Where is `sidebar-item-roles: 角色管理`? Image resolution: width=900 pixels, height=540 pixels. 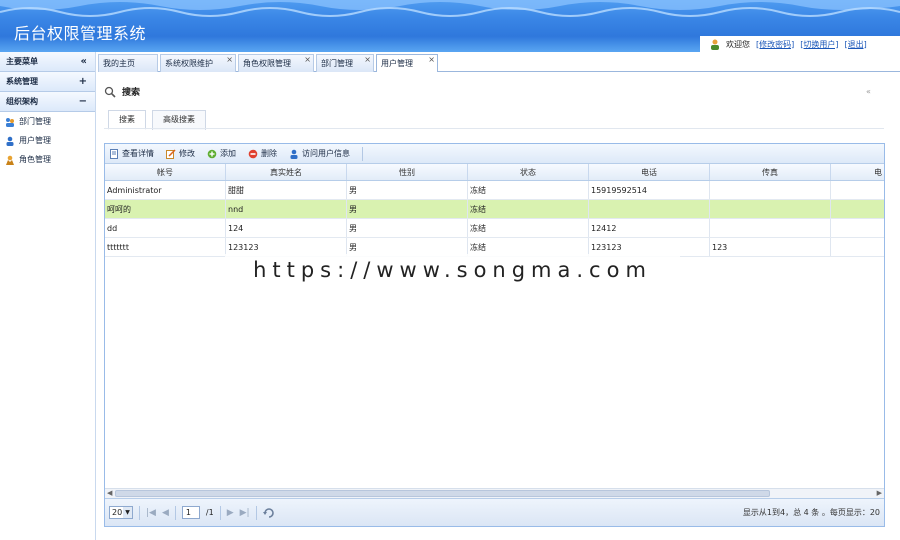 sidebar-item-roles: 角色管理 is located at coordinates (47, 159).